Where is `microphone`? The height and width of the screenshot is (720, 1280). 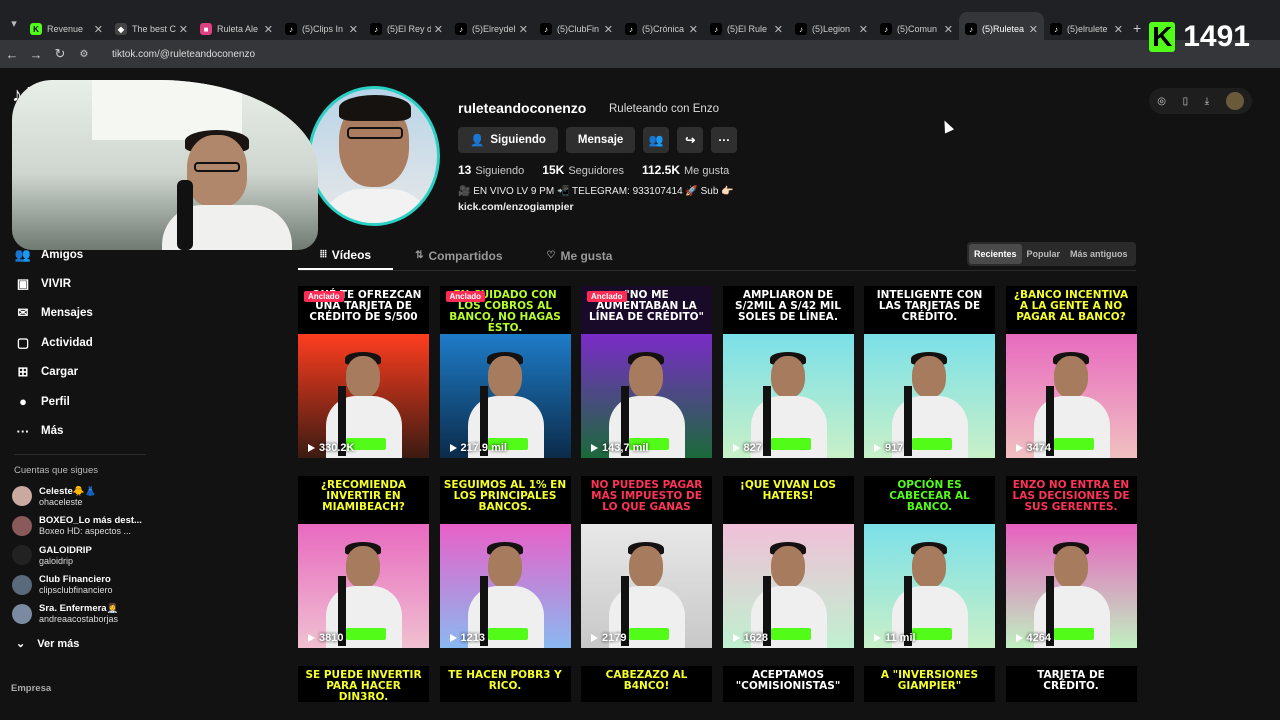 microphone is located at coordinates (185, 215).